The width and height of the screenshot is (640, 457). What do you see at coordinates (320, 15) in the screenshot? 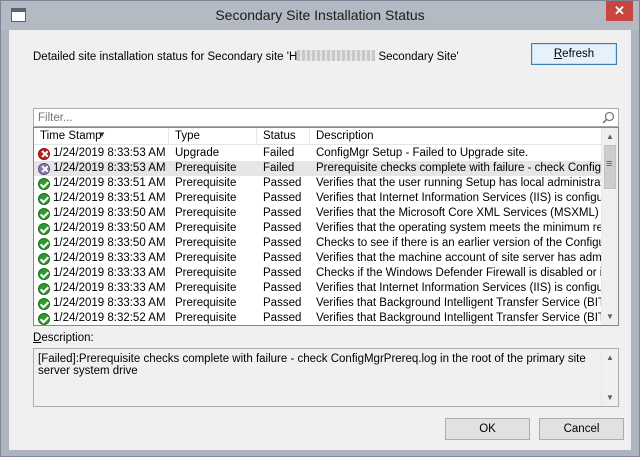
I see `title-bar: Secondary Site Installation Status ✕` at bounding box center [320, 15].